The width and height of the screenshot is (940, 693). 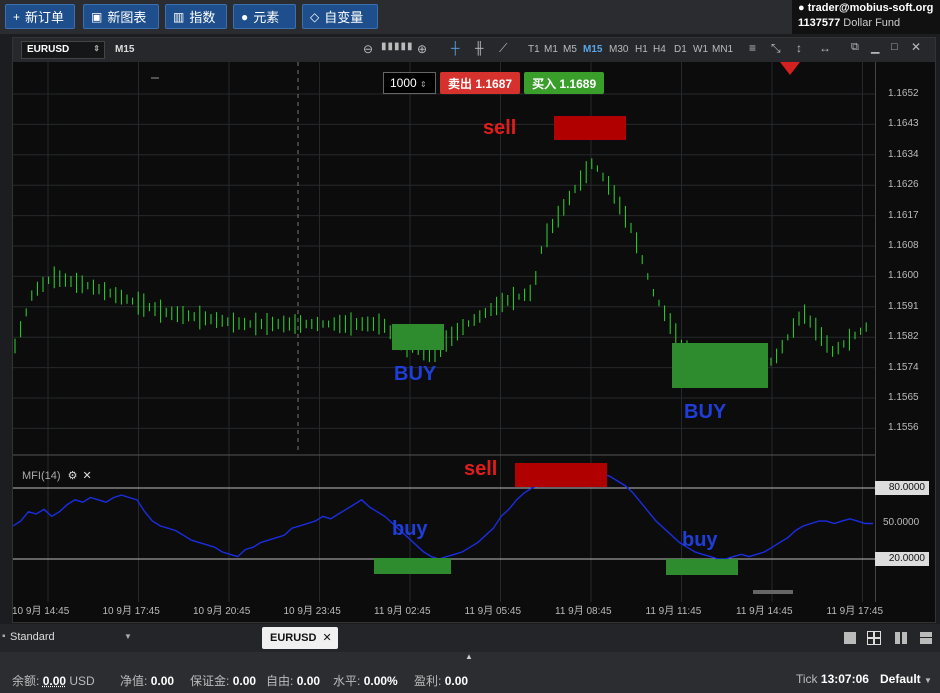 I want to click on scale-diagonal-icon: ⤡, so click(x=776, y=48).